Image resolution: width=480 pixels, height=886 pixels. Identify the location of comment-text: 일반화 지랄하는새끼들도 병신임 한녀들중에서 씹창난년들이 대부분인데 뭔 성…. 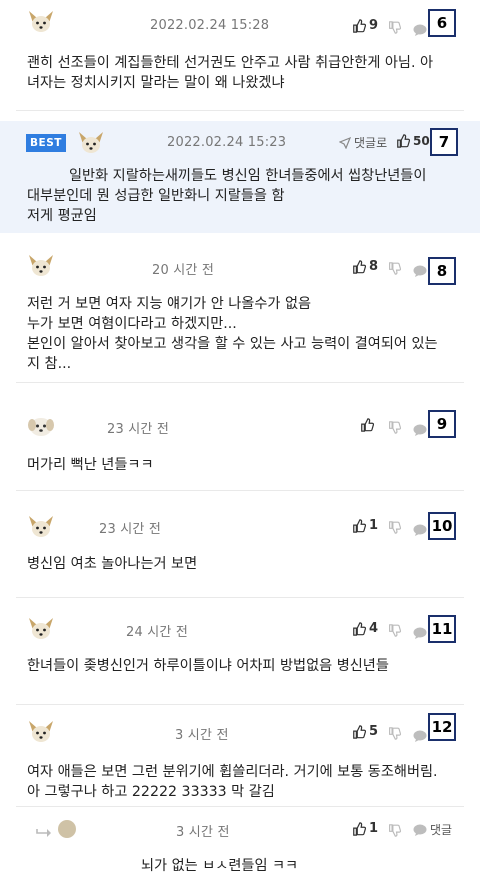
(227, 196).